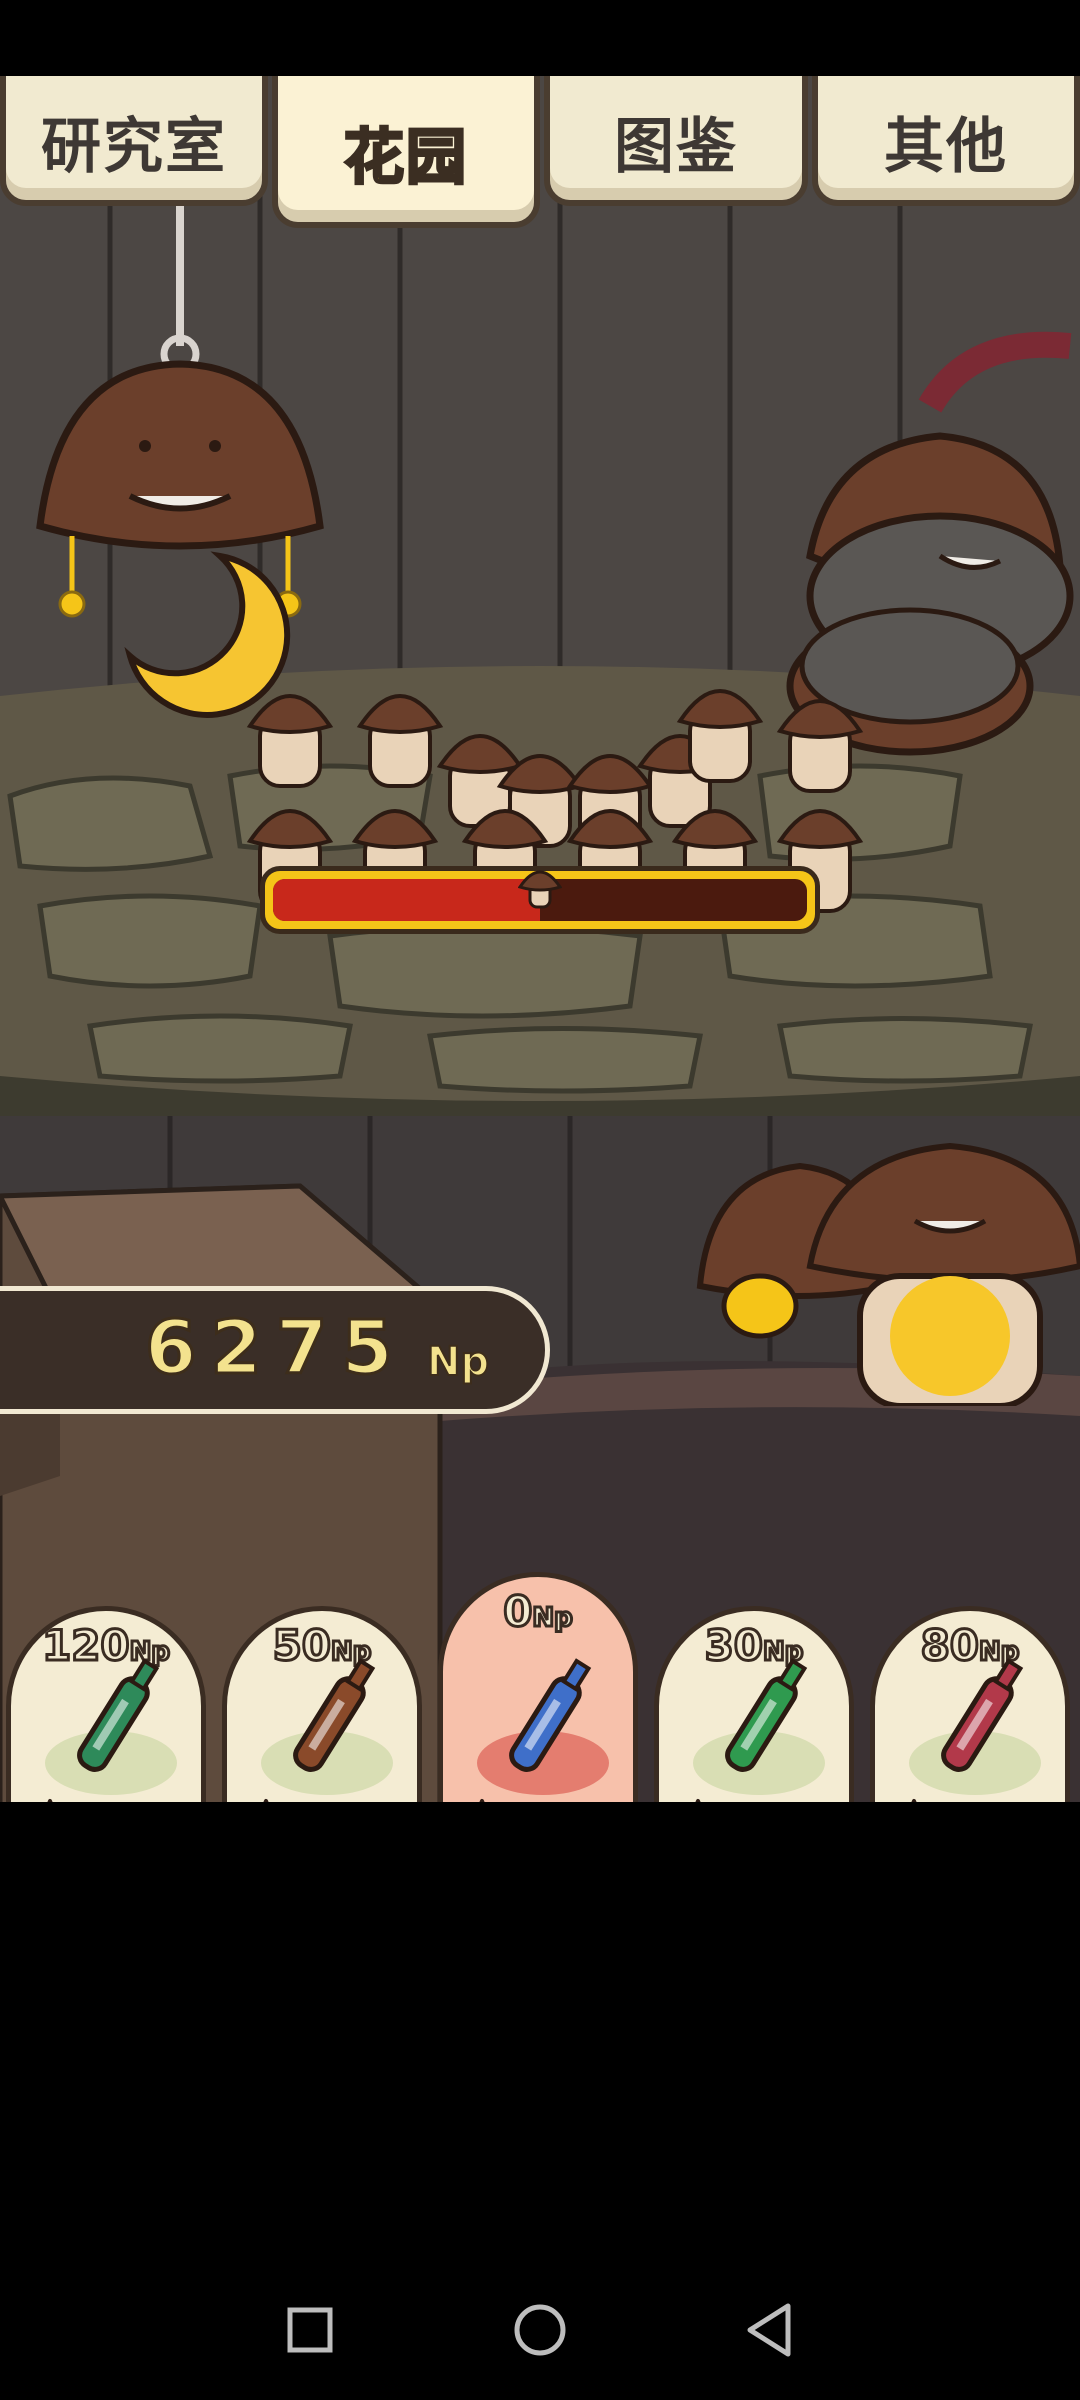  Describe the element at coordinates (458, 1362) in the screenshot. I see `np-unit: Np` at that location.